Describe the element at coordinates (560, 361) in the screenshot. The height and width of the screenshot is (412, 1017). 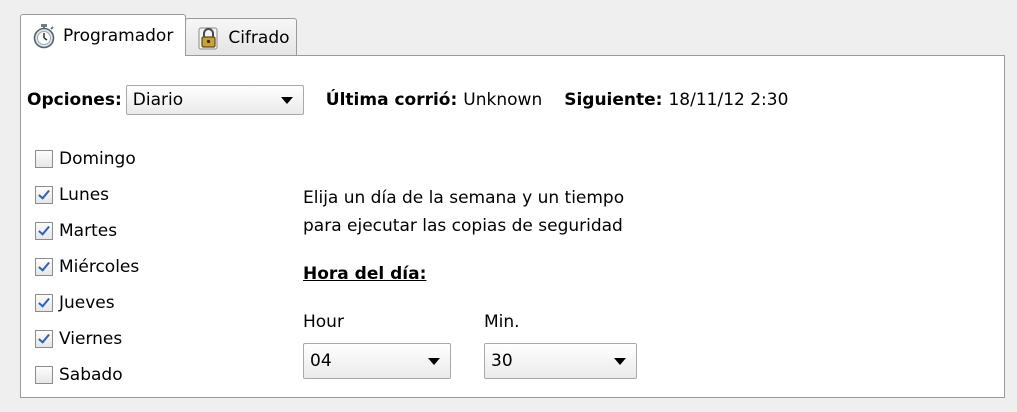
I see `minute-dropdown: 30` at that location.